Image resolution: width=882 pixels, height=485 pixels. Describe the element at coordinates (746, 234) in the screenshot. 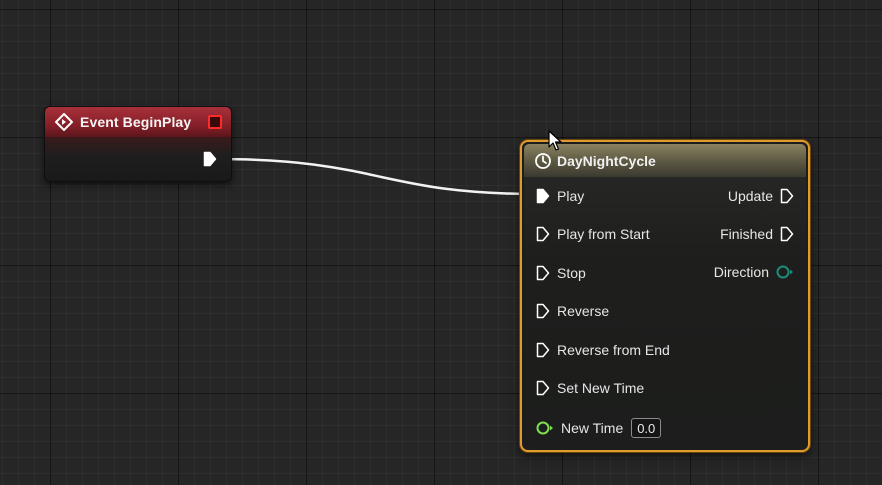

I see `pin-label-finished: Finished` at that location.